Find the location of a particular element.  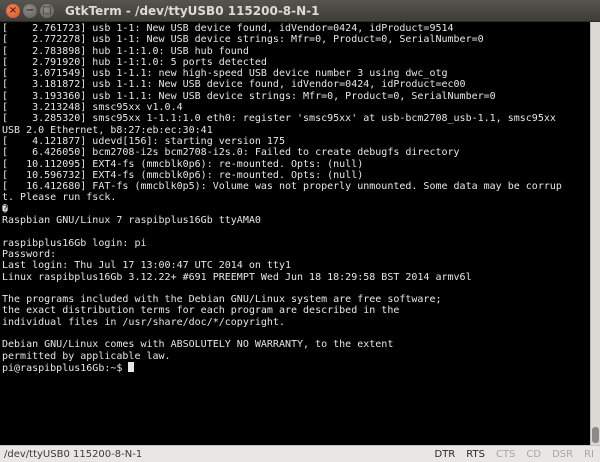

terminal-line: Password: is located at coordinates (29, 254).